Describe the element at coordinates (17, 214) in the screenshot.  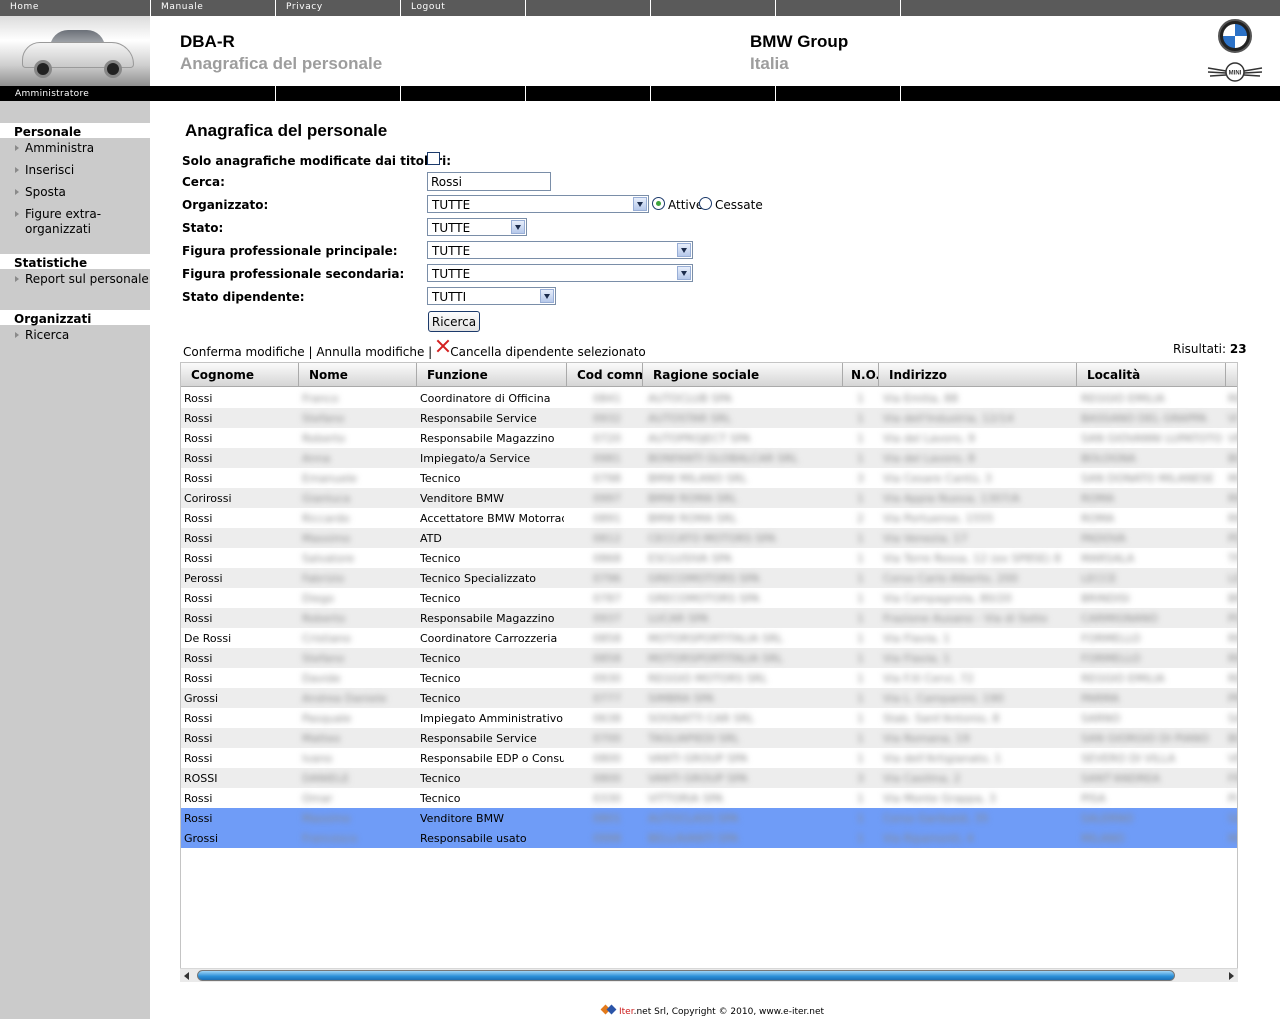
I see `arrow-right-icon` at that location.